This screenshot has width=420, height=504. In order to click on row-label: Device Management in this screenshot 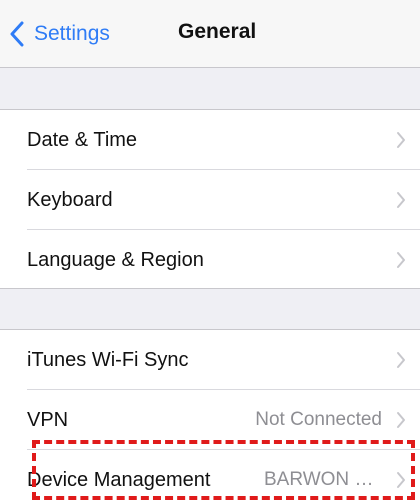, I will do `click(119, 479)`.